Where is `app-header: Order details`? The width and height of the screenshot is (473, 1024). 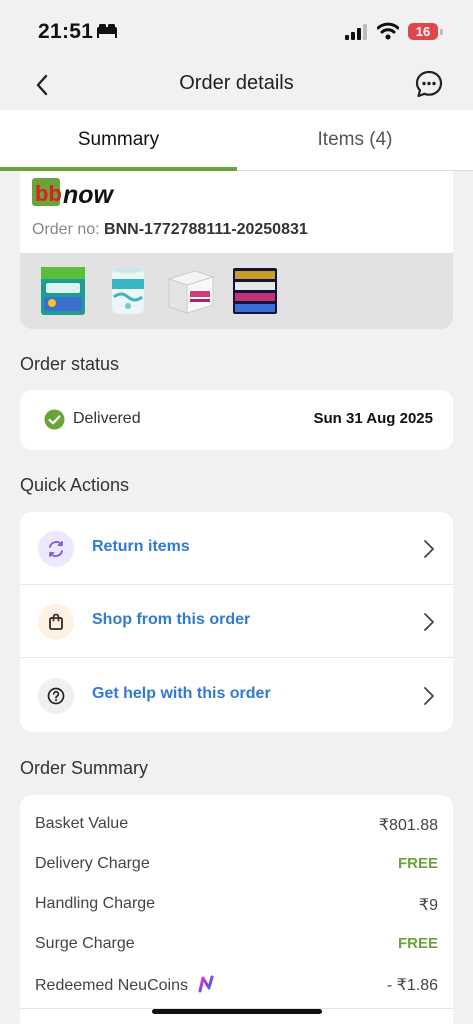 app-header: Order details is located at coordinates (236, 85).